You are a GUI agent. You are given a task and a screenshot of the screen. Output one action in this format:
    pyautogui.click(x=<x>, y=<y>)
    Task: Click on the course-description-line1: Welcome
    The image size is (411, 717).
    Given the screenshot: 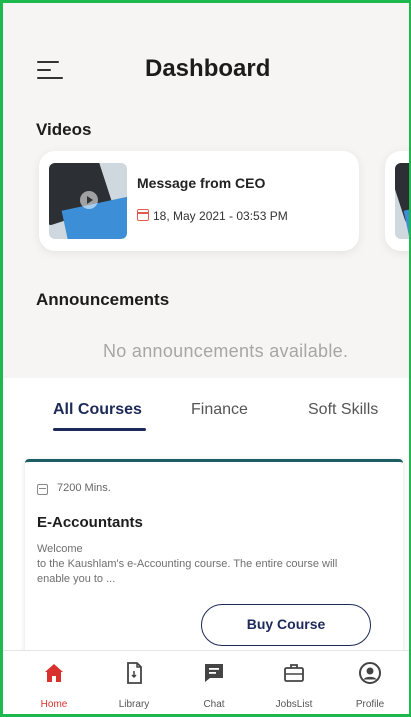 What is the action you would take?
    pyautogui.click(x=60, y=549)
    